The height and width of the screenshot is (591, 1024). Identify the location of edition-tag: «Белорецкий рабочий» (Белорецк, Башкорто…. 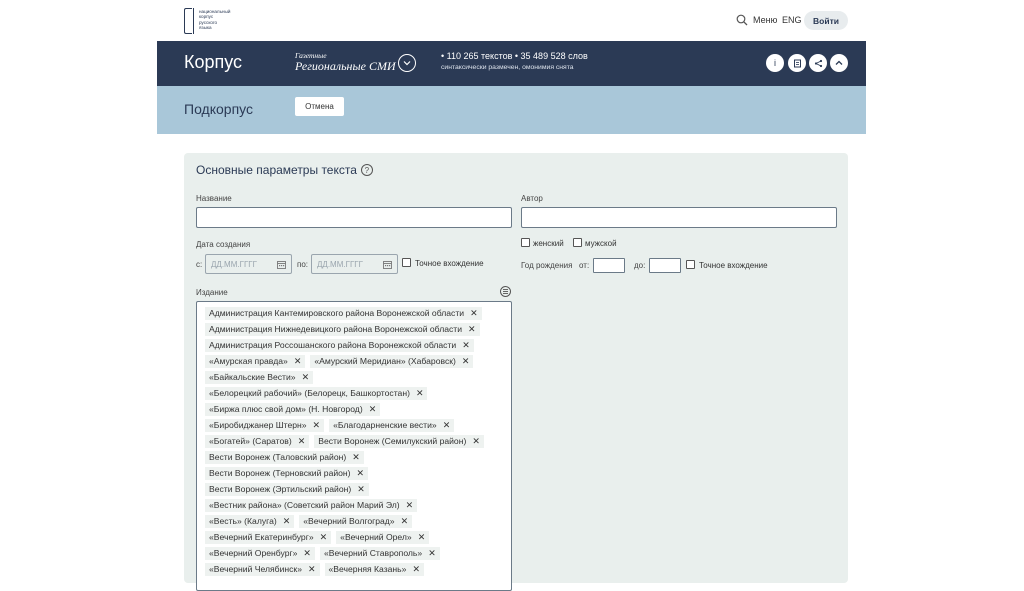
(316, 393).